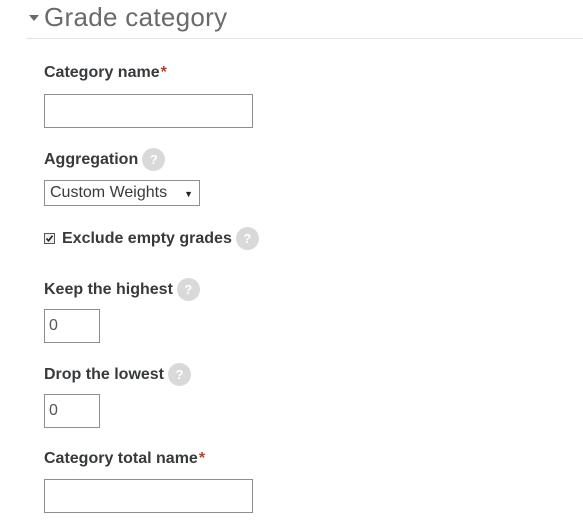  What do you see at coordinates (72, 326) in the screenshot?
I see `keep-highest-input` at bounding box center [72, 326].